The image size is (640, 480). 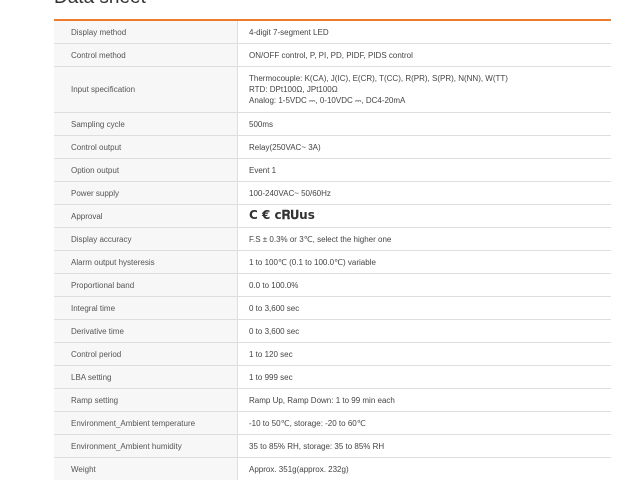 I want to click on row-value: -10 to 50℃, storage: -20 to 60℃, so click(x=424, y=423).